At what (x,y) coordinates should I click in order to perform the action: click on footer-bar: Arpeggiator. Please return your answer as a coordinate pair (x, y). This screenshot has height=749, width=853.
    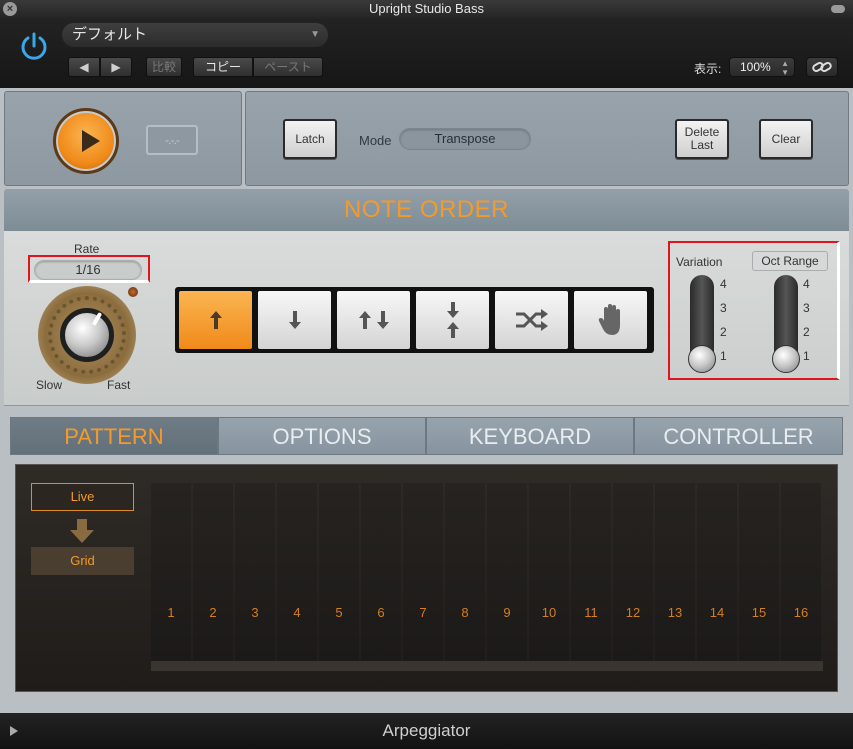
    Looking at the image, I should click on (426, 731).